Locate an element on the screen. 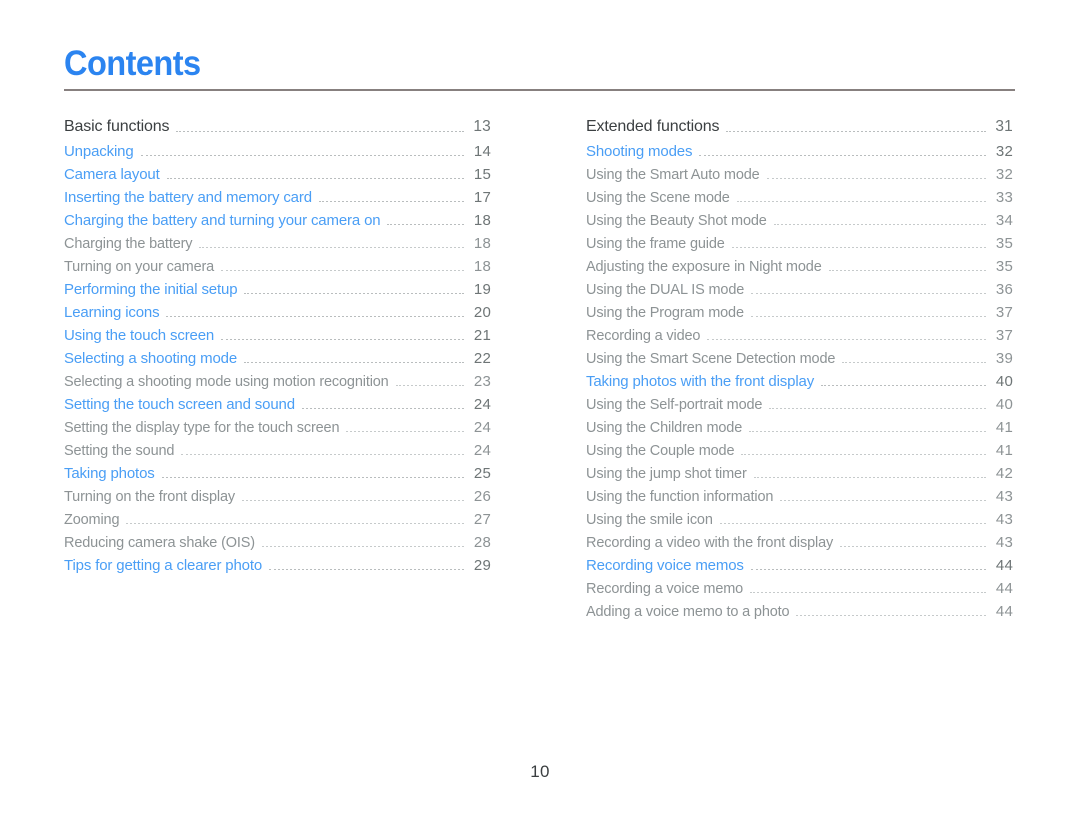 This screenshot has width=1080, height=815. toc-entry-page-number: 17 is located at coordinates (482, 197).